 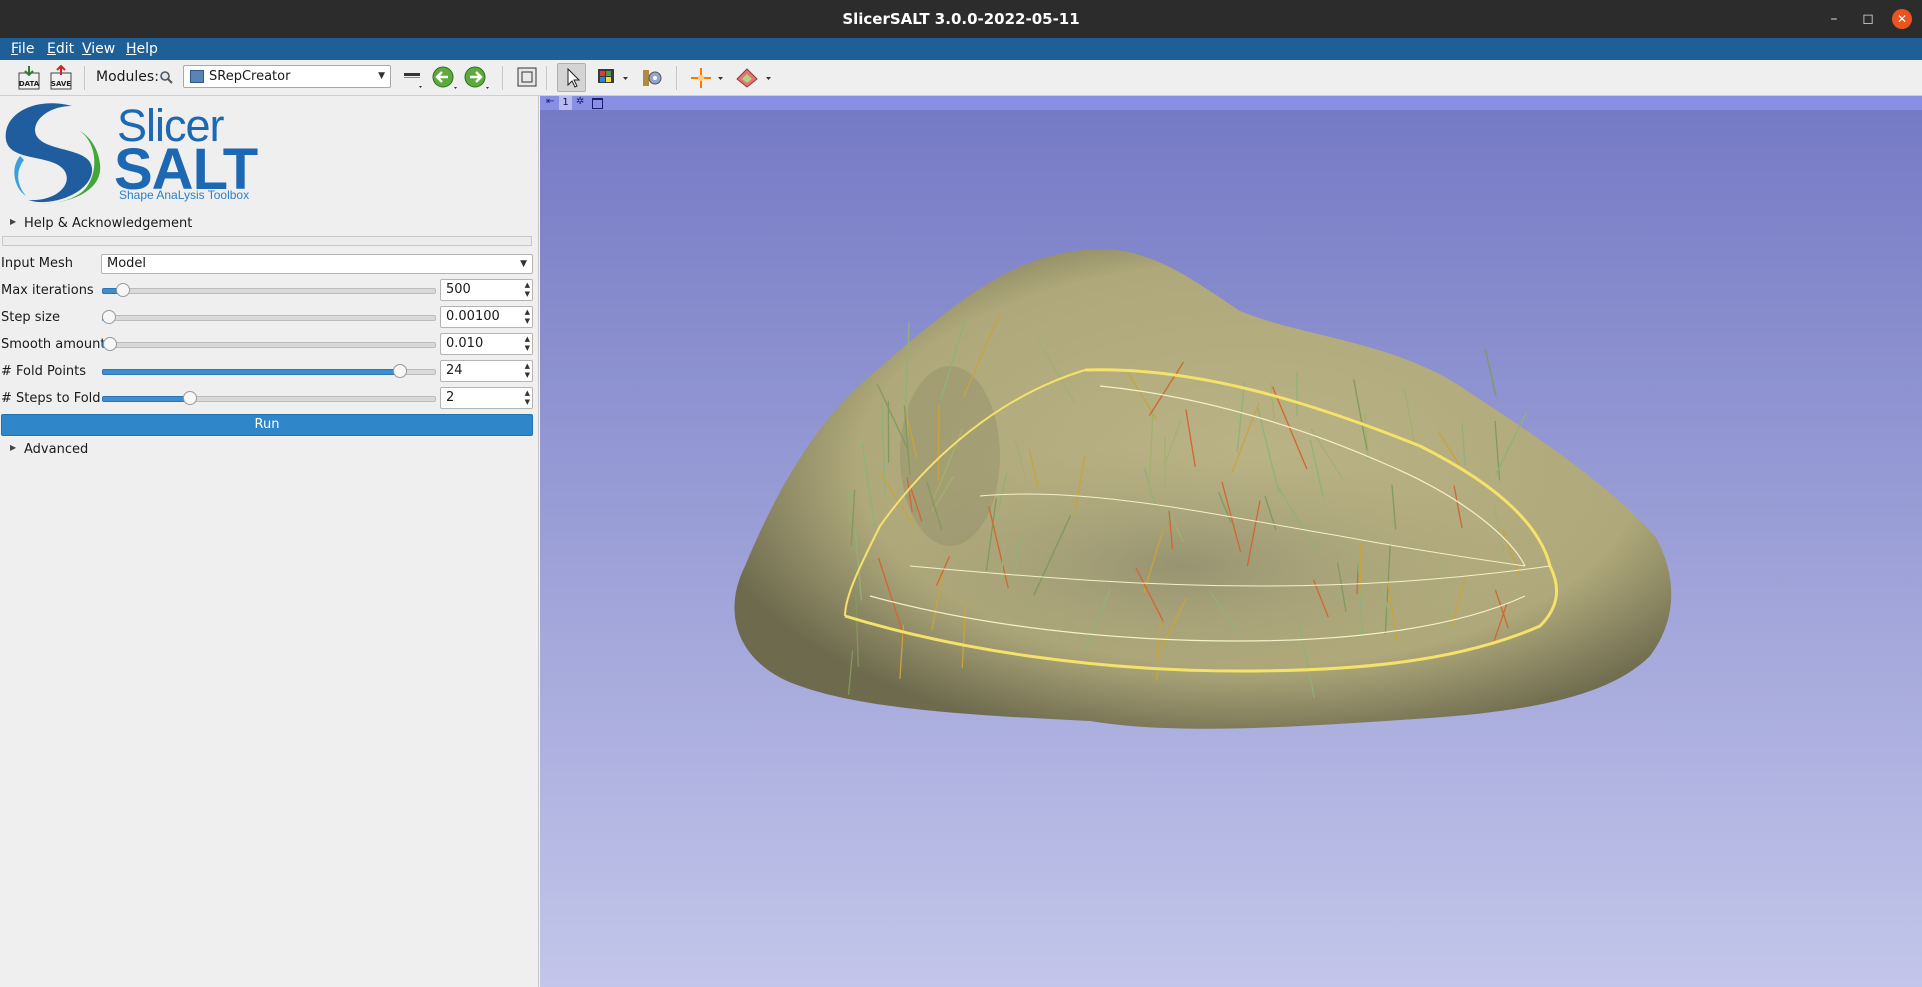 I want to click on input-mesh-label: Input Mesh, so click(x=37, y=263).